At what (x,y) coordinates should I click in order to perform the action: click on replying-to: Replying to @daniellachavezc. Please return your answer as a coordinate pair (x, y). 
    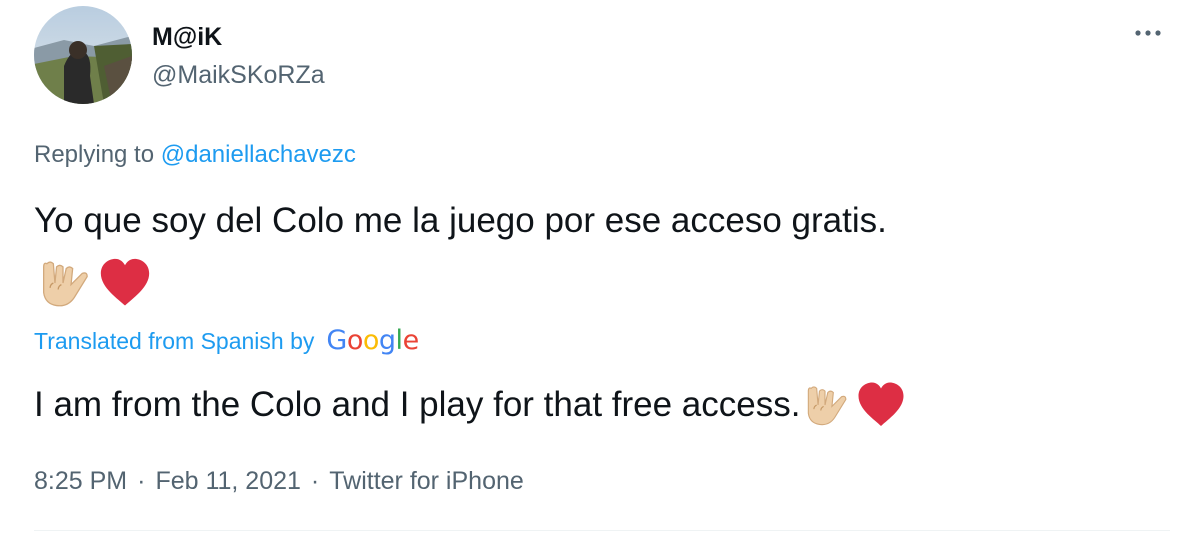
    Looking at the image, I should click on (195, 155).